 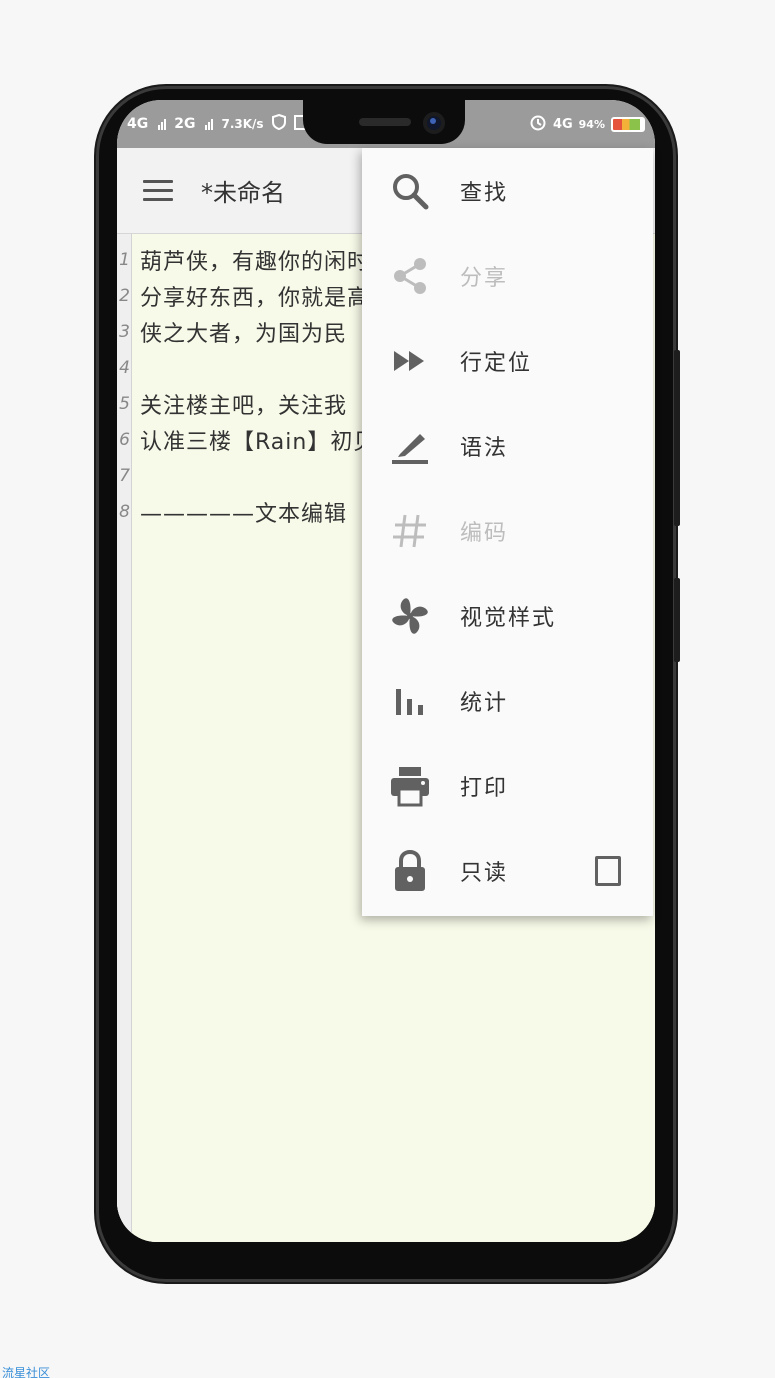 I want to click on speaker, so click(x=385, y=122).